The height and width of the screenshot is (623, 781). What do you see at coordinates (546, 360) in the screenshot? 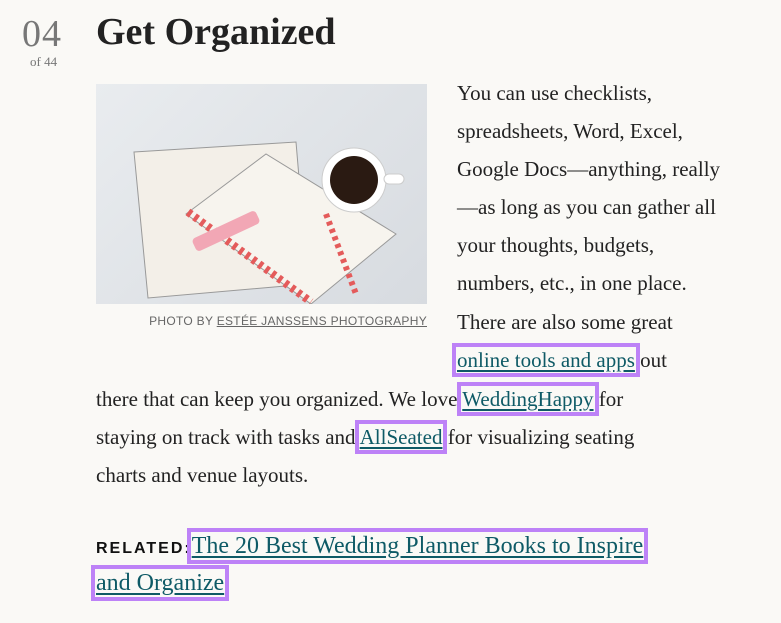
I see `online-tools-link: online tools and apps` at bounding box center [546, 360].